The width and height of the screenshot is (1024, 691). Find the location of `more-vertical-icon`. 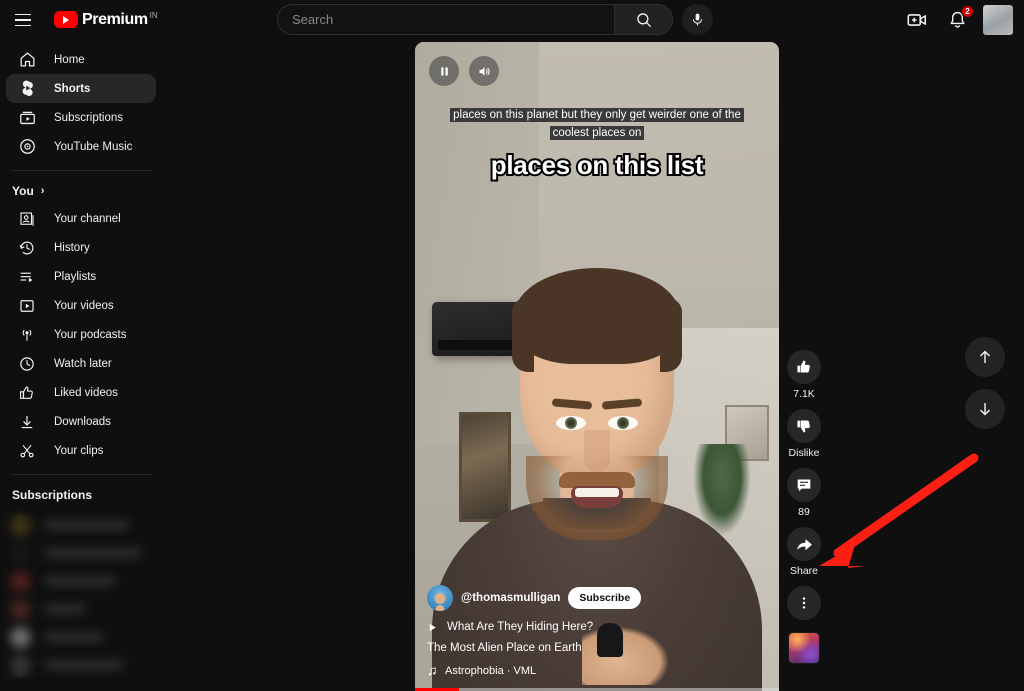

more-vertical-icon is located at coordinates (804, 603).